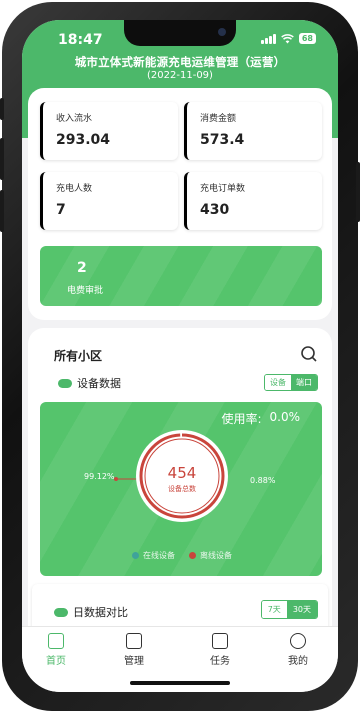 The image size is (360, 713). I want to click on community-title: 所有小区, so click(78, 356).